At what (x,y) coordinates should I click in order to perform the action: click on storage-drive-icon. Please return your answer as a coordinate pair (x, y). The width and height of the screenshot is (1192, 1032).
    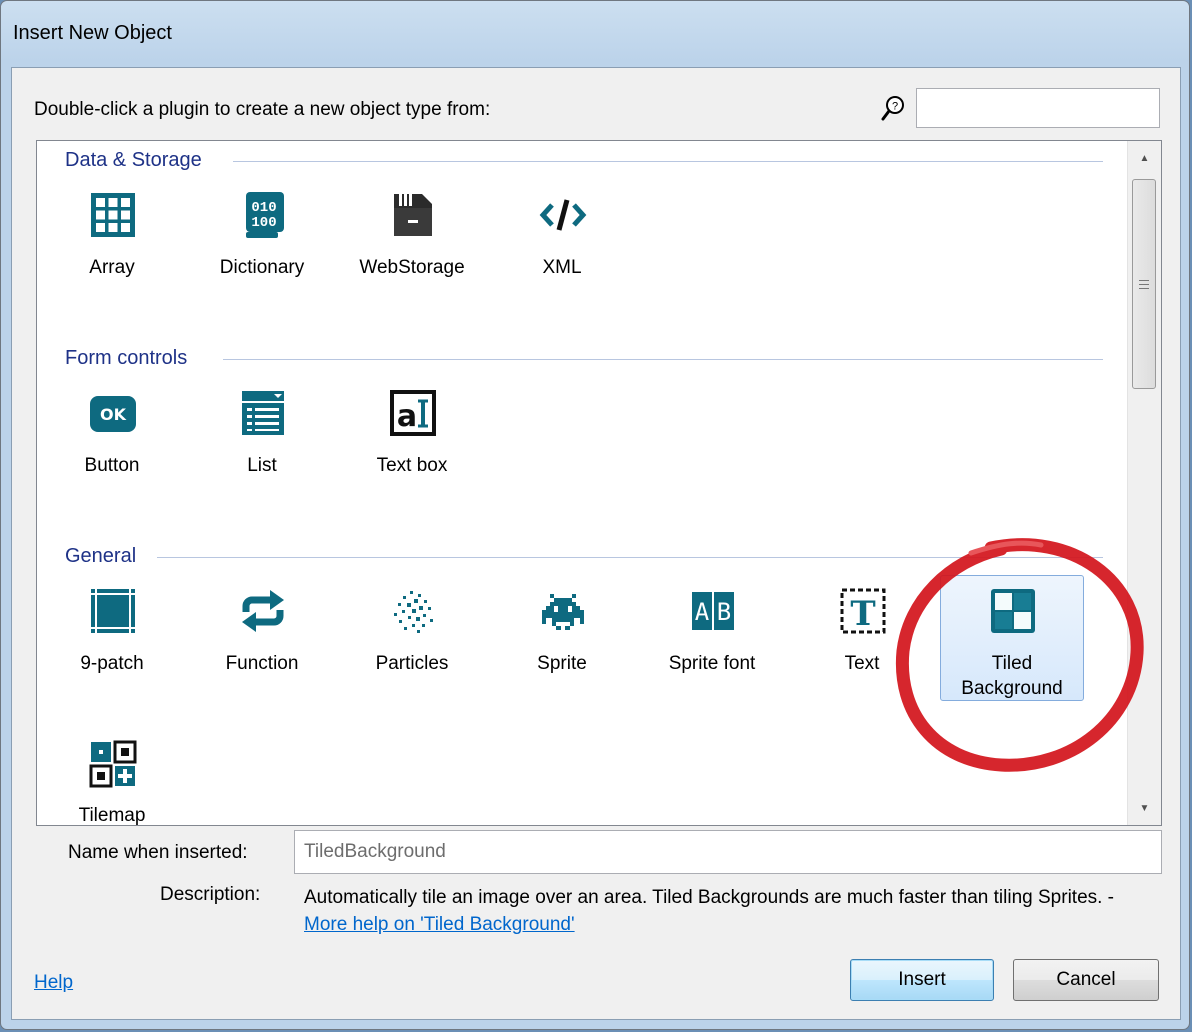
    Looking at the image, I should click on (413, 215).